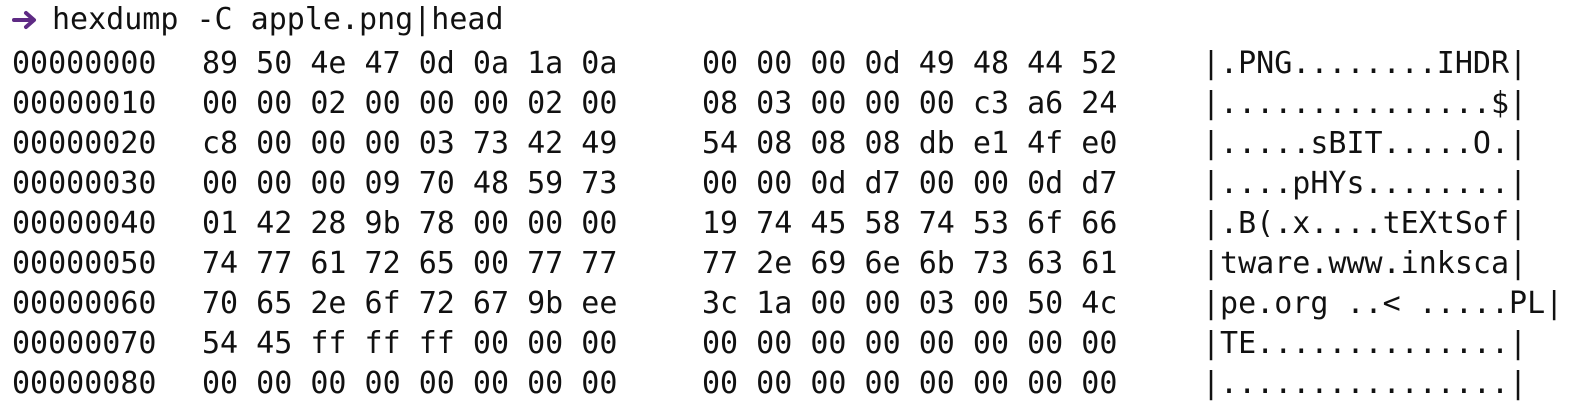 The width and height of the screenshot is (1576, 412). I want to click on row-offset: 00000040, so click(84, 223).